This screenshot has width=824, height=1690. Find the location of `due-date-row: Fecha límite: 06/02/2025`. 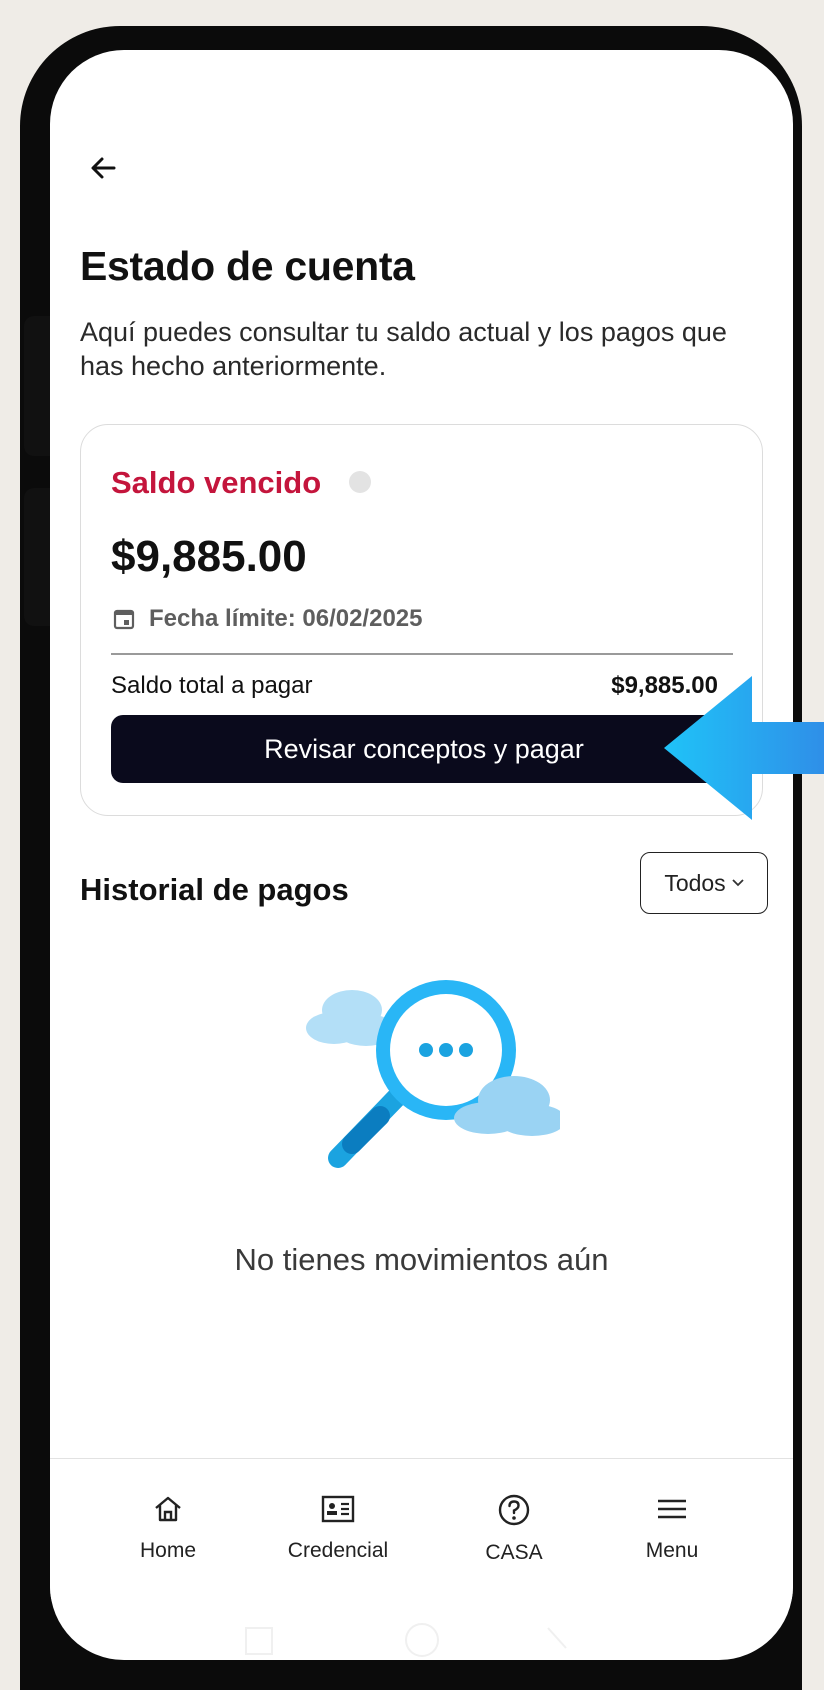

due-date-row: Fecha límite: 06/02/2025 is located at coordinates (268, 619).